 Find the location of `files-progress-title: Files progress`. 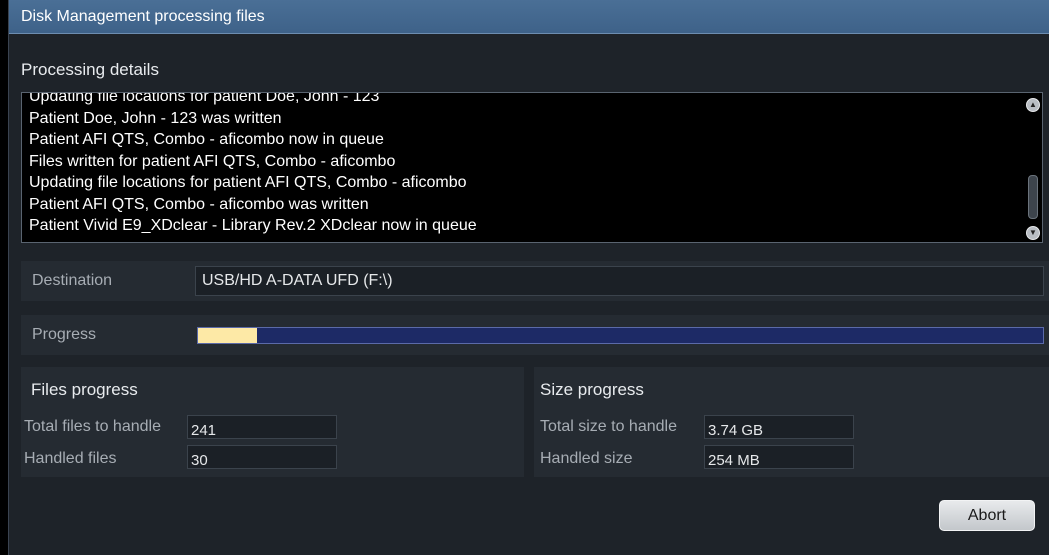

files-progress-title: Files progress is located at coordinates (84, 389).